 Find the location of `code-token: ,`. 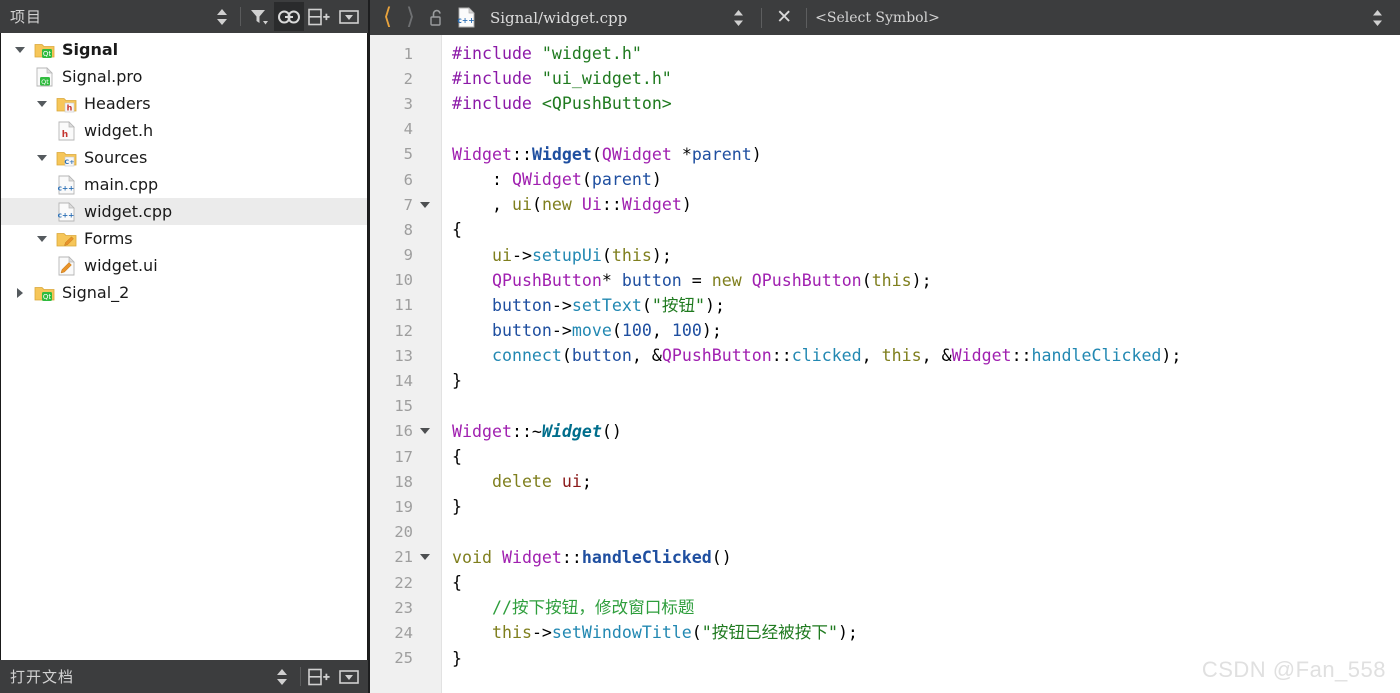

code-token: , is located at coordinates (482, 205).